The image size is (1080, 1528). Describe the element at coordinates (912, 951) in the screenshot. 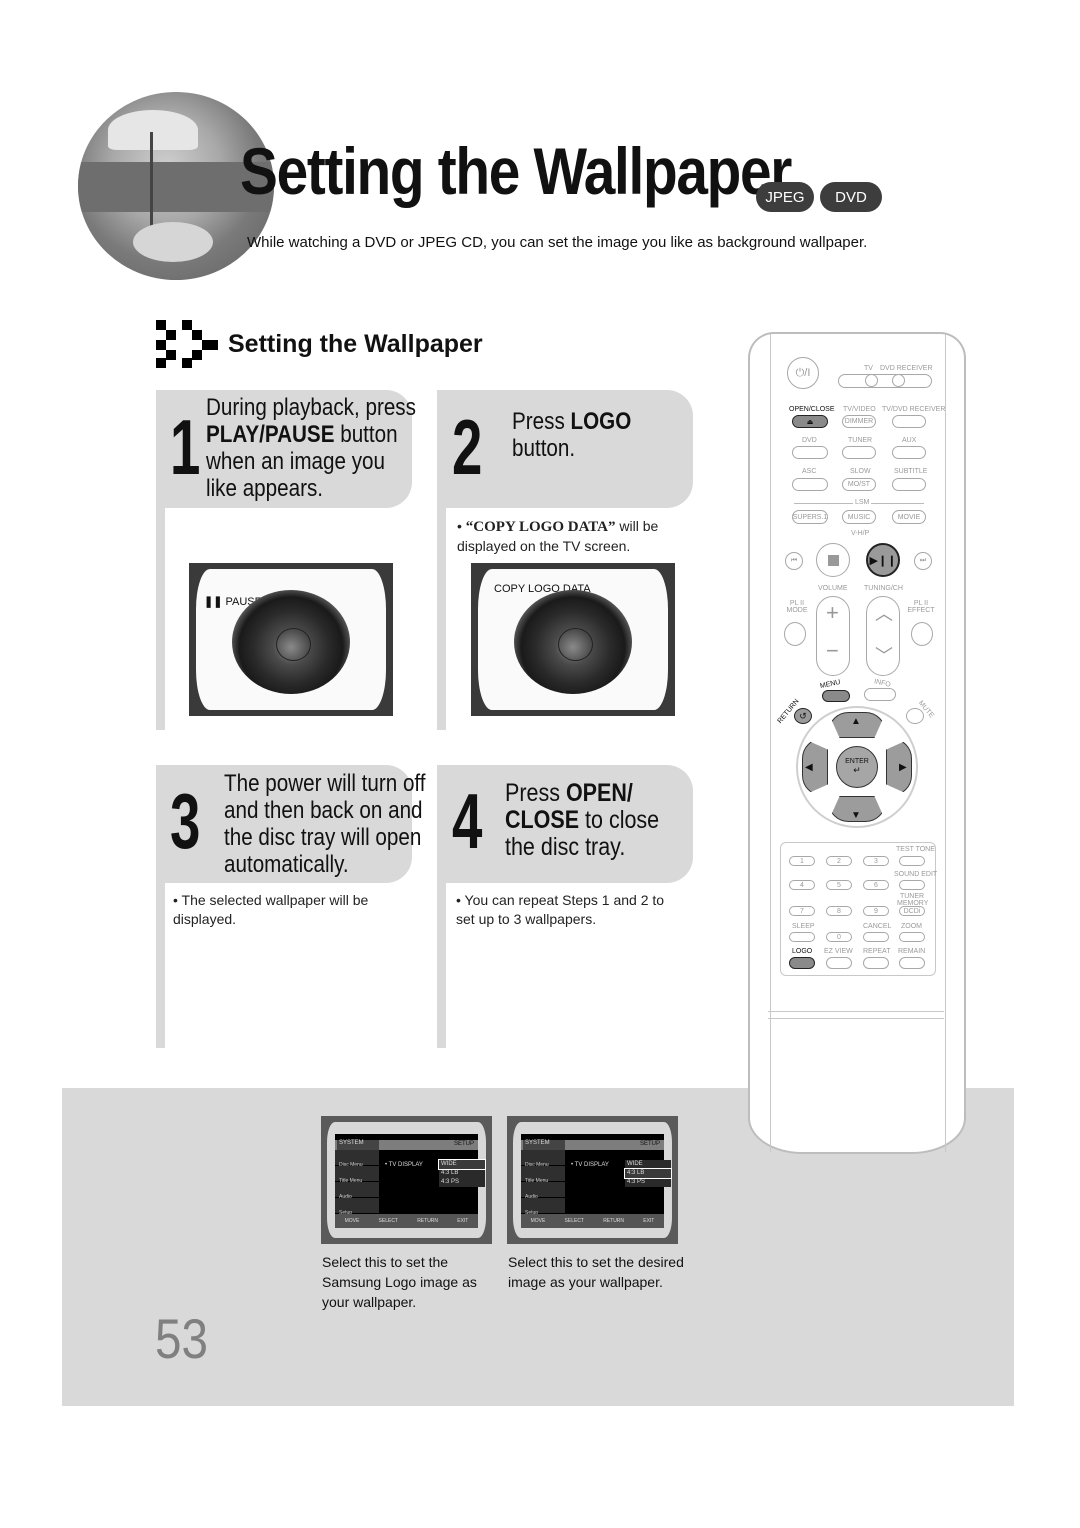

I see `remain-label: REMAIN` at that location.